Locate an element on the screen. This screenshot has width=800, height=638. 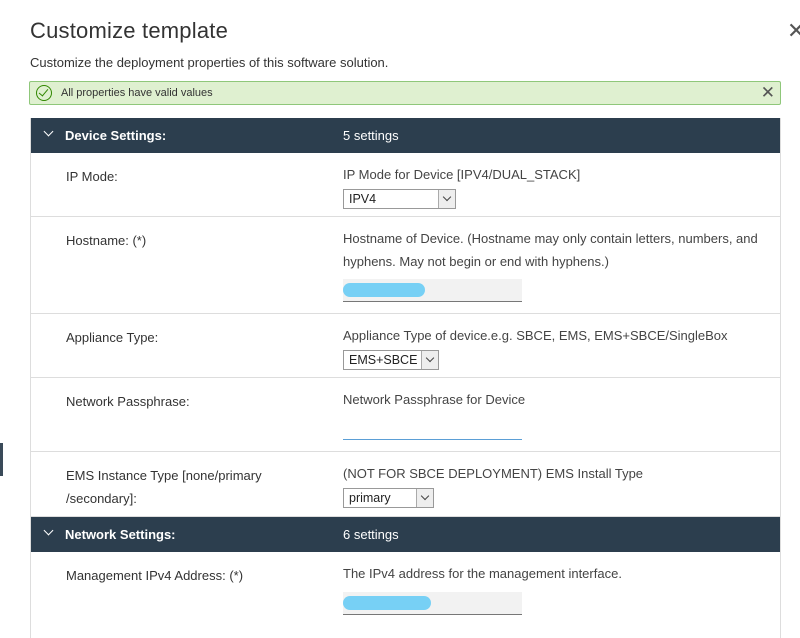
group-header-network-settings: Network Settings: 6 settings is located at coordinates (405, 534).